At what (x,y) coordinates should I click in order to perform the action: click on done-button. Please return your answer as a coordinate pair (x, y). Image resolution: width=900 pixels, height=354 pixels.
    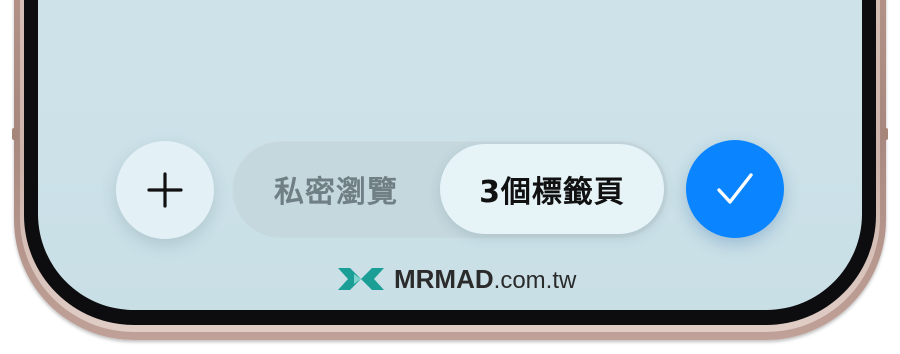
    Looking at the image, I should click on (735, 189).